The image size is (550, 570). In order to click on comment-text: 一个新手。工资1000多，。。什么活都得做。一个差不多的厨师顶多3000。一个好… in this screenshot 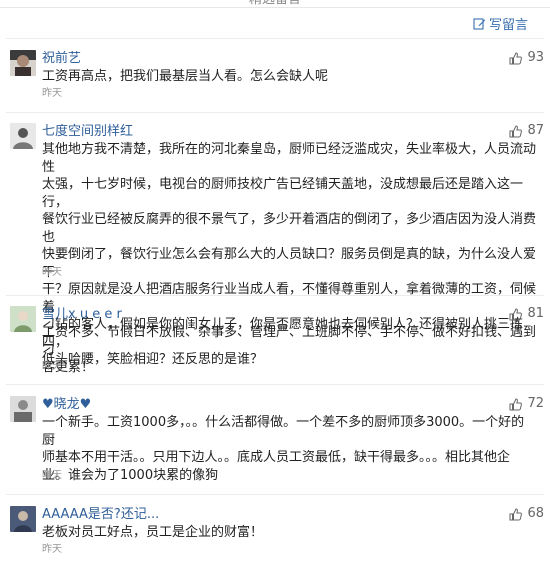, I will do `click(283, 449)`.